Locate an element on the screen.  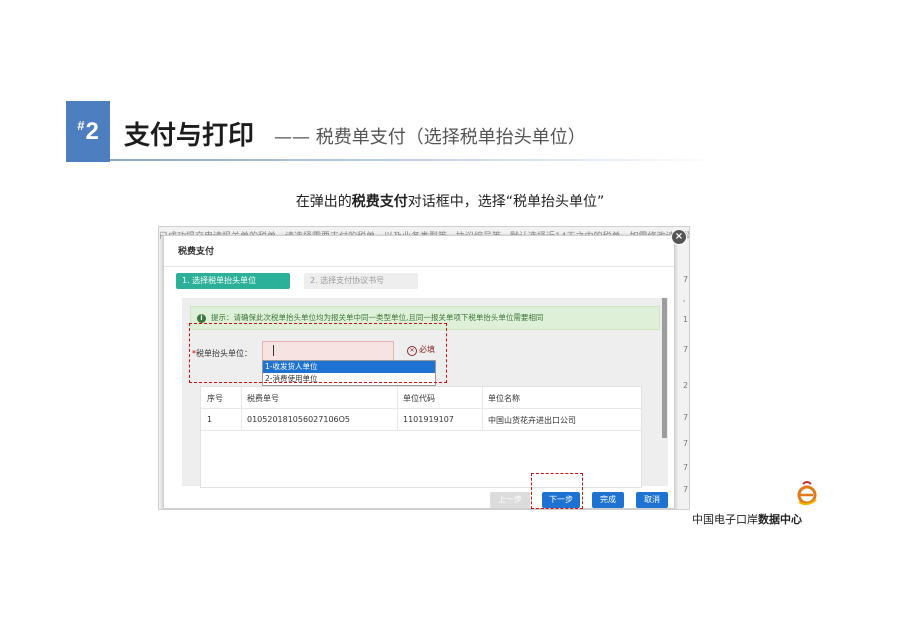
cancel-button: 取消 is located at coordinates (652, 500).